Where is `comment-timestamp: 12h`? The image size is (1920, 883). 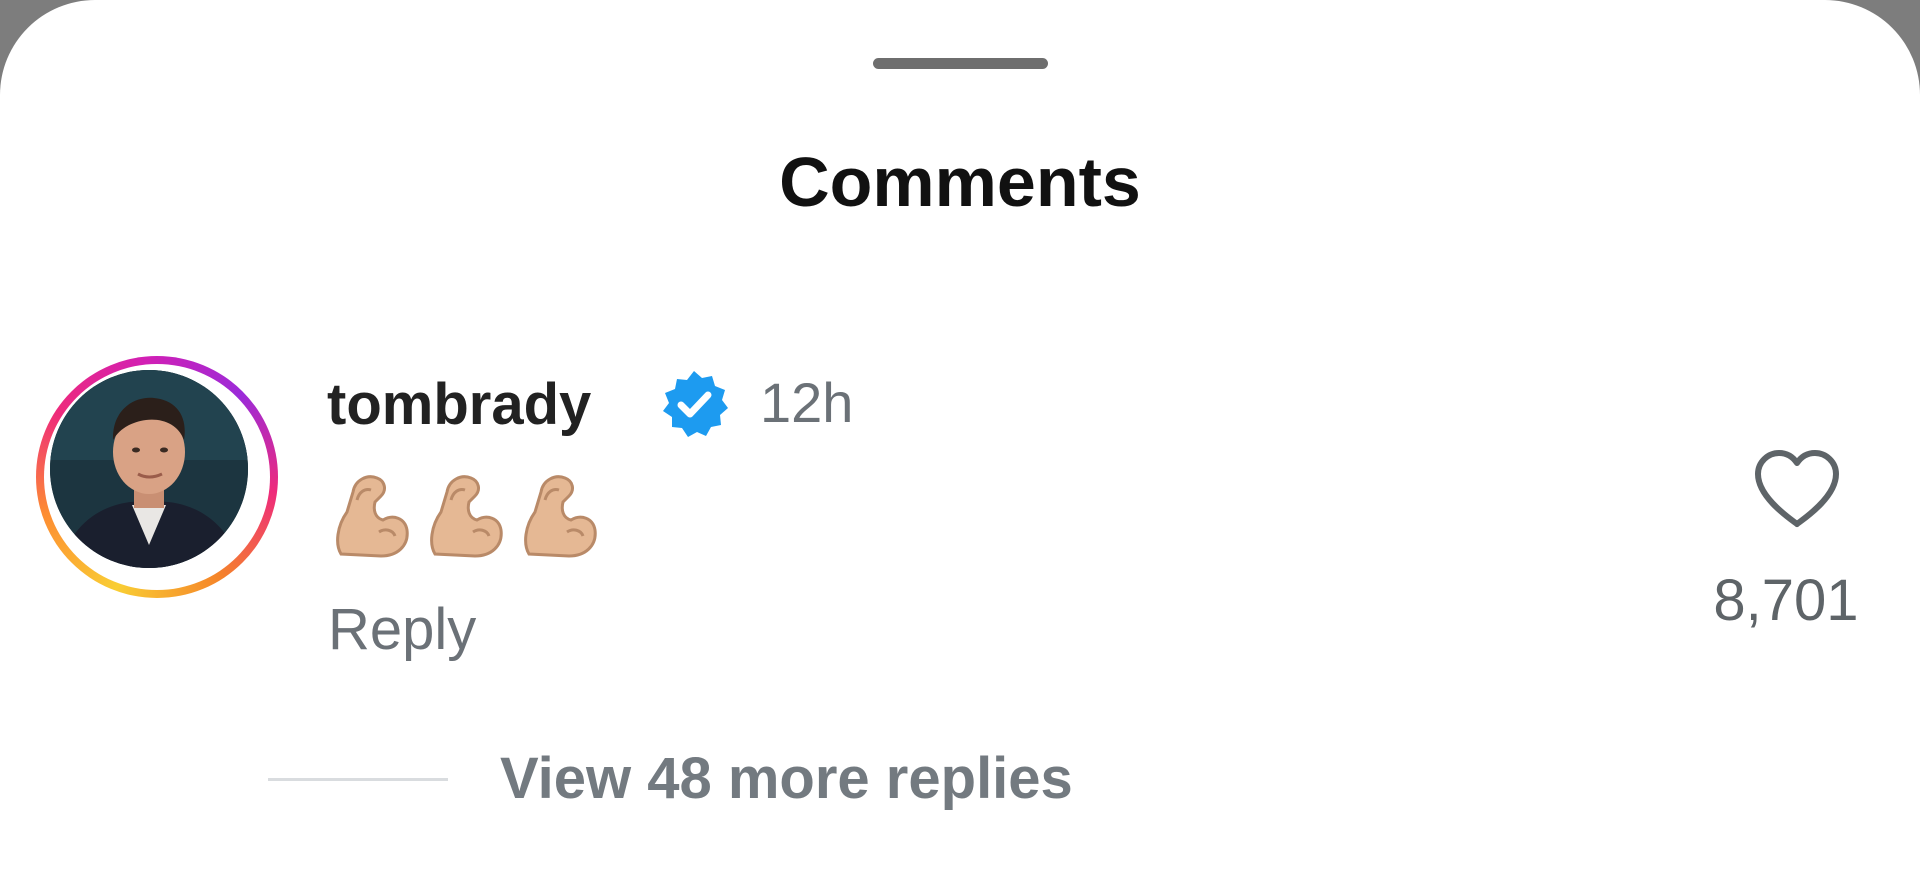 comment-timestamp: 12h is located at coordinates (807, 402).